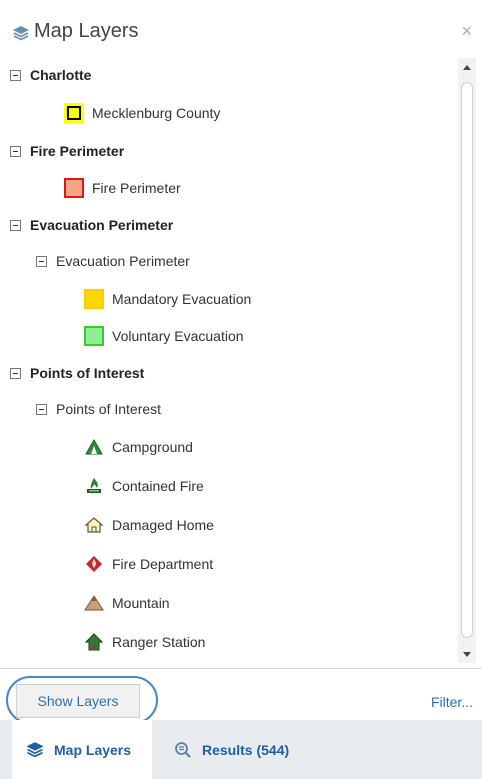  What do you see at coordinates (136, 188) in the screenshot?
I see `legend-item-label: Fire Perimeter` at bounding box center [136, 188].